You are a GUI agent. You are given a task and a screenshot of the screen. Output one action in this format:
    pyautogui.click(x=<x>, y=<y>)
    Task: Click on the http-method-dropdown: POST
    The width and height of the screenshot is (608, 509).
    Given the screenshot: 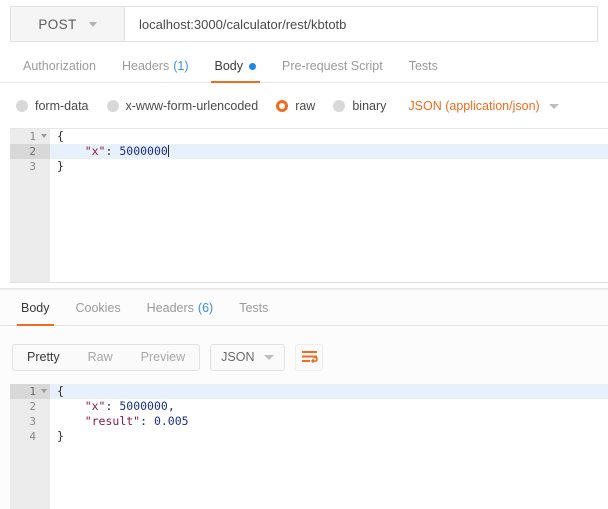 What is the action you would take?
    pyautogui.click(x=68, y=24)
    